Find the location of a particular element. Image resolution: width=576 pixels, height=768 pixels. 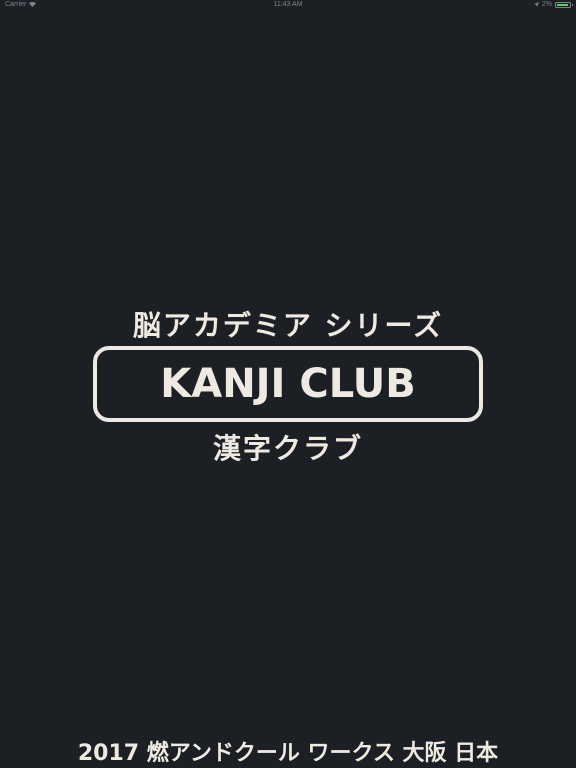

app-logo-frame: KANJI CLUB is located at coordinates (288, 384).